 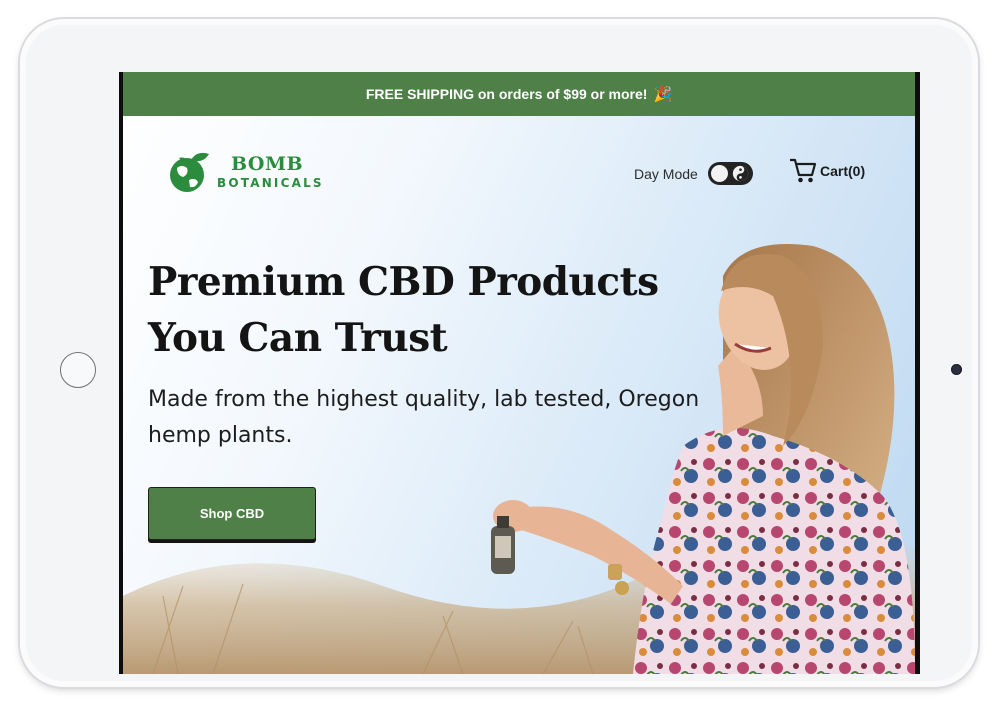 What do you see at coordinates (956, 369) in the screenshot?
I see `front-camera` at bounding box center [956, 369].